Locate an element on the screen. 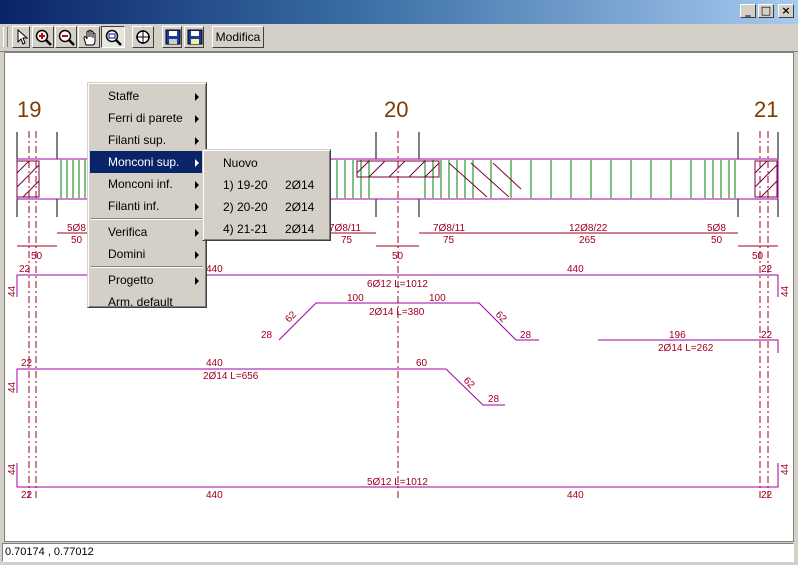 The width and height of the screenshot is (798, 565). menu-item-label: Ferri di parete is located at coordinates (145, 118).